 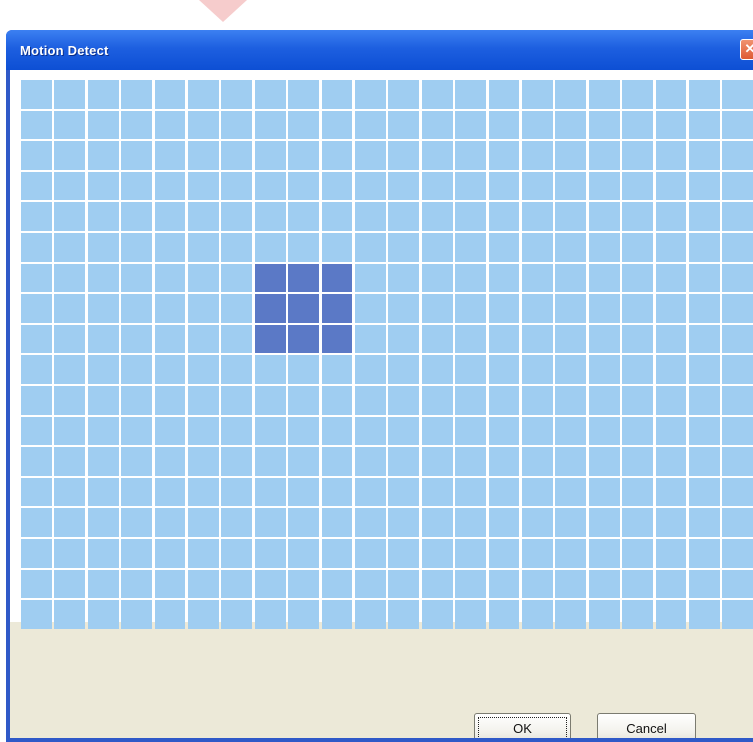 What do you see at coordinates (379, 50) in the screenshot?
I see `title-bar: Motion Detect ✕` at bounding box center [379, 50].